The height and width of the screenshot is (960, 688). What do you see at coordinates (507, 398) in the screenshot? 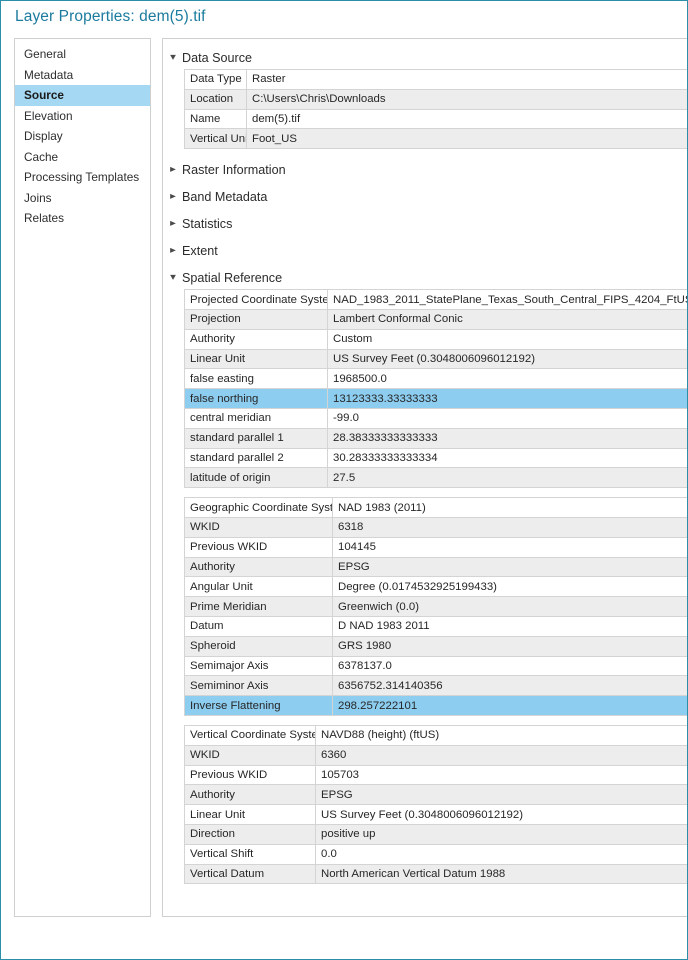
I see `property-value: 13123333.33333333` at bounding box center [507, 398].